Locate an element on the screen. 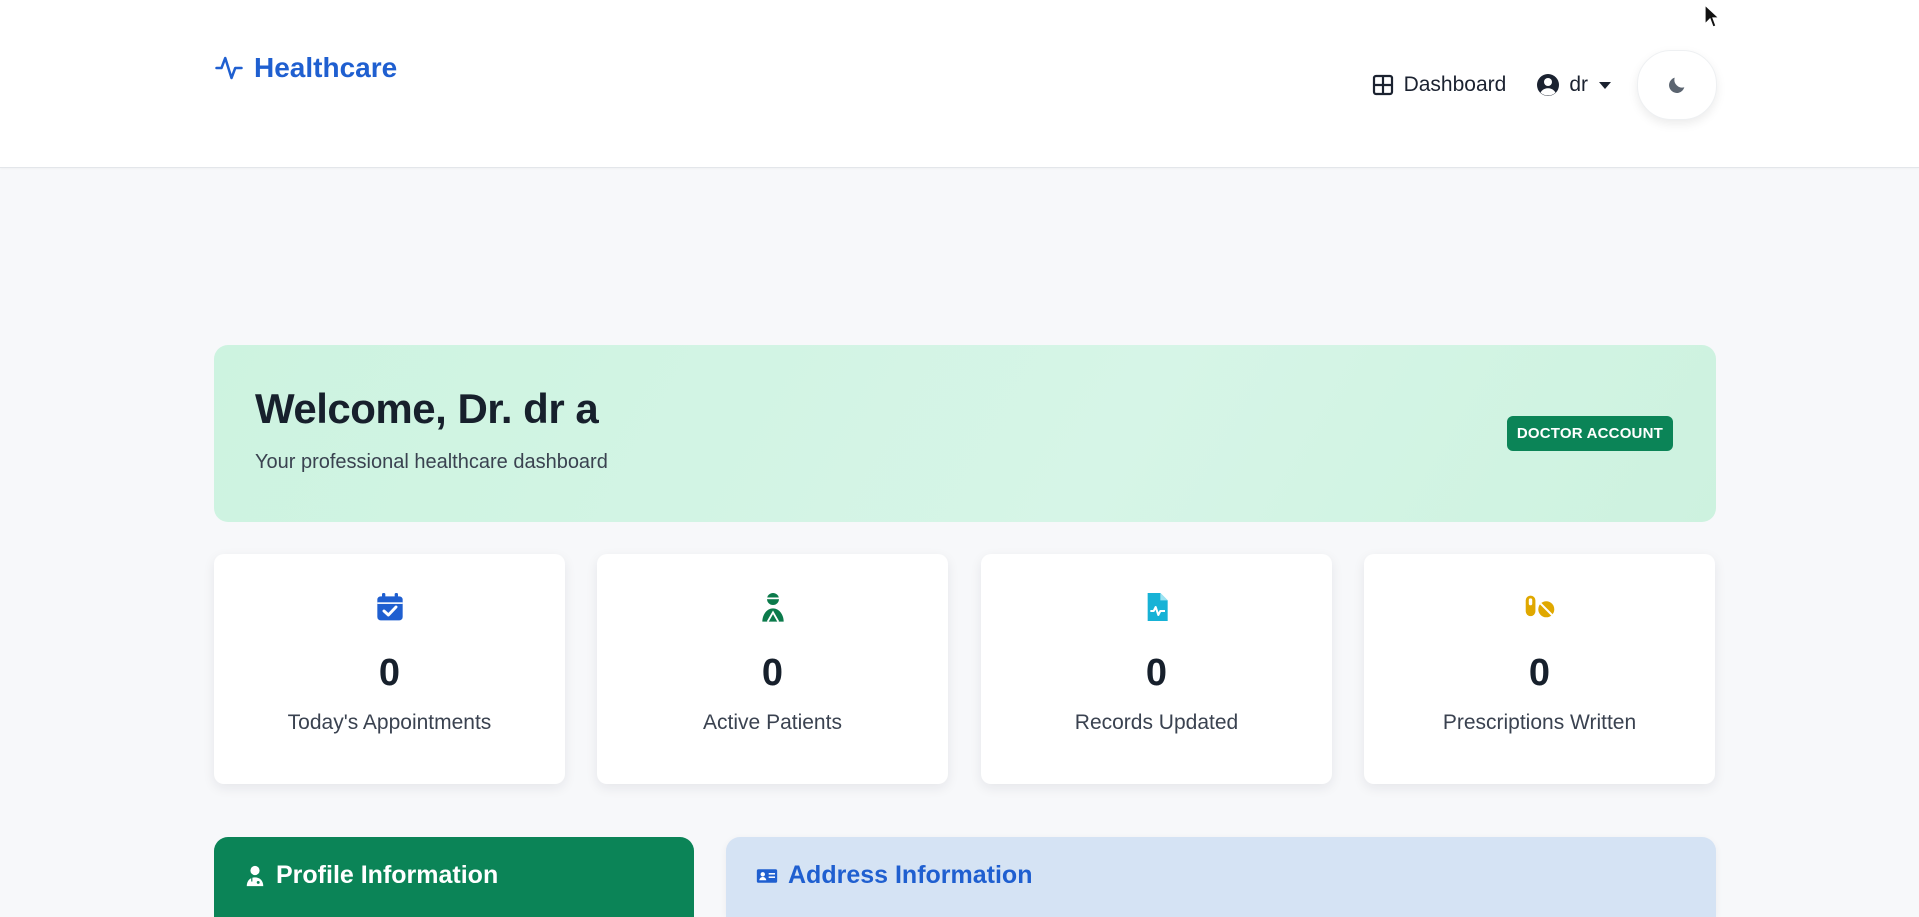  address-panel-title: Address Information is located at coordinates (910, 875).